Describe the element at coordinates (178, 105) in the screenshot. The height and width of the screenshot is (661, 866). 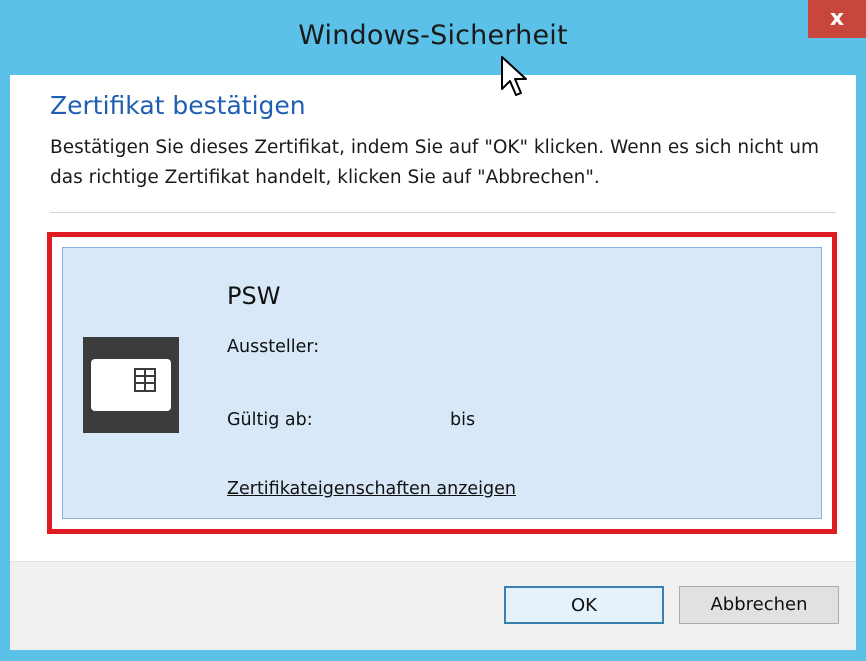
I see `dialog-heading: Zertifikat bestätigen` at that location.